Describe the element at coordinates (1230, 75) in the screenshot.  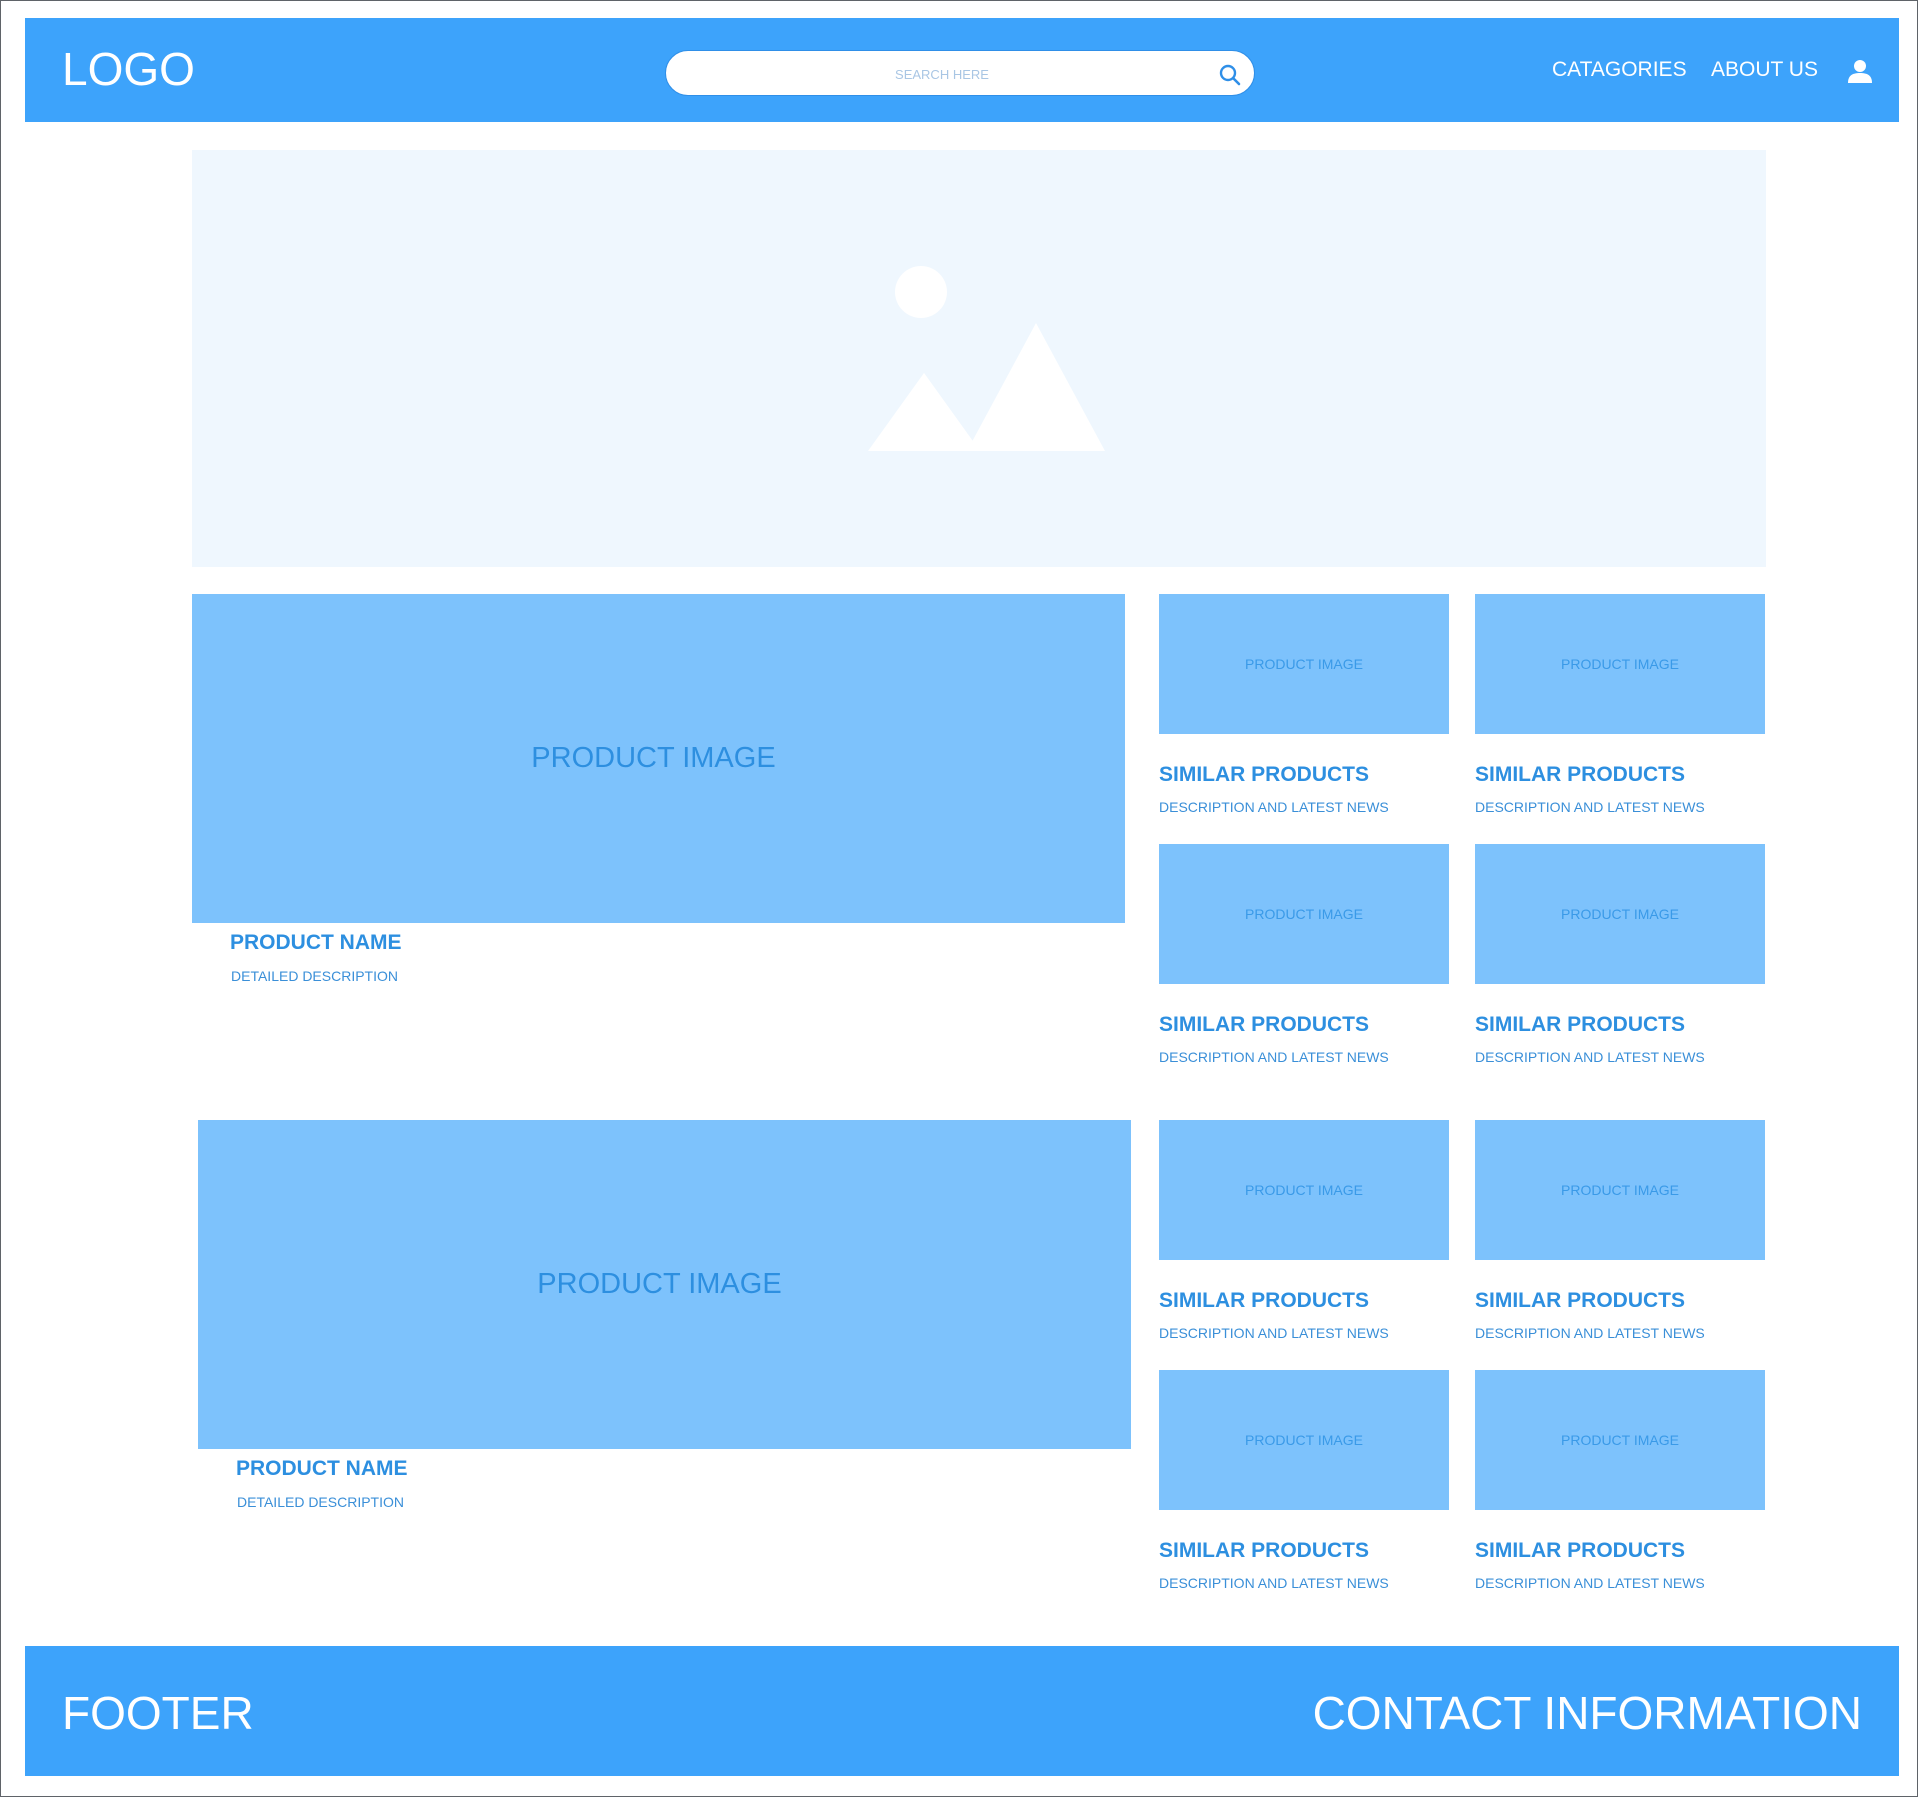
I see `search-icon` at that location.